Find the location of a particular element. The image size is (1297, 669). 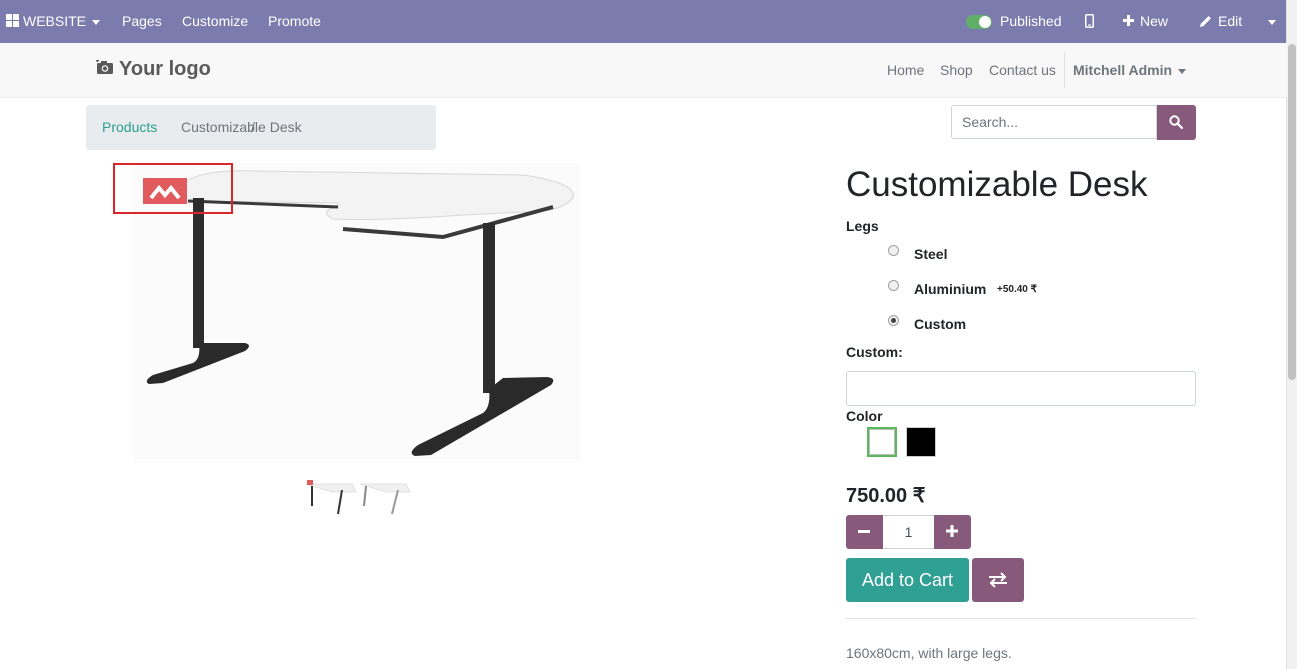

website-menu-button: WEBSITE is located at coordinates (53, 21).